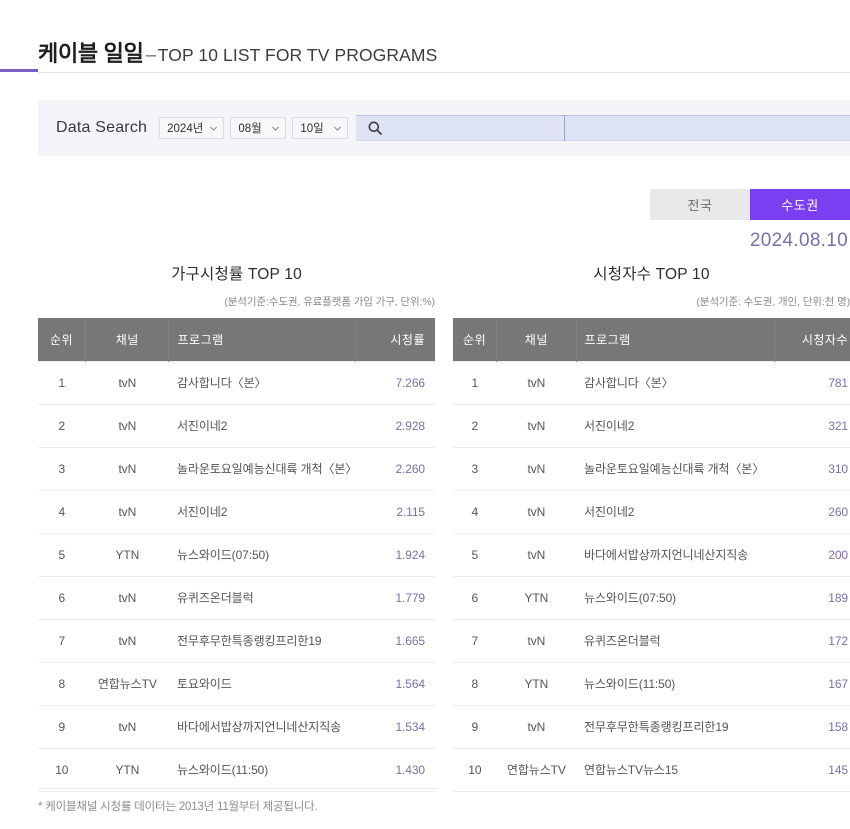 The image size is (850, 829). What do you see at coordinates (178, 807) in the screenshot?
I see `footnote: * 케이블채널 시청률 데이터는 2013년 11월부터 제공됩니다.` at bounding box center [178, 807].